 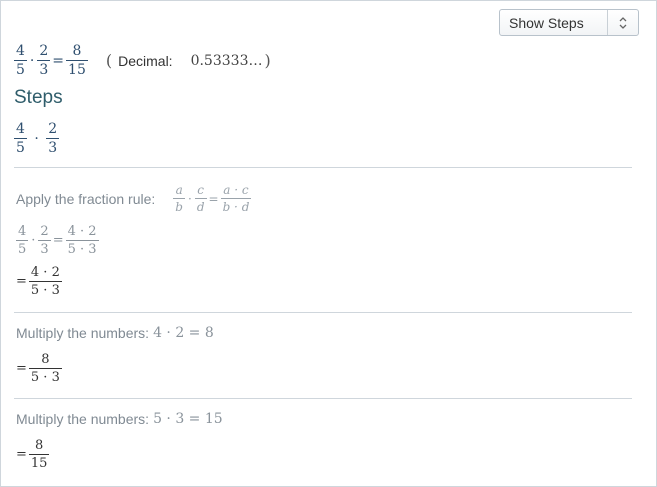 I want to click on fraction: a b, so click(x=179, y=198).